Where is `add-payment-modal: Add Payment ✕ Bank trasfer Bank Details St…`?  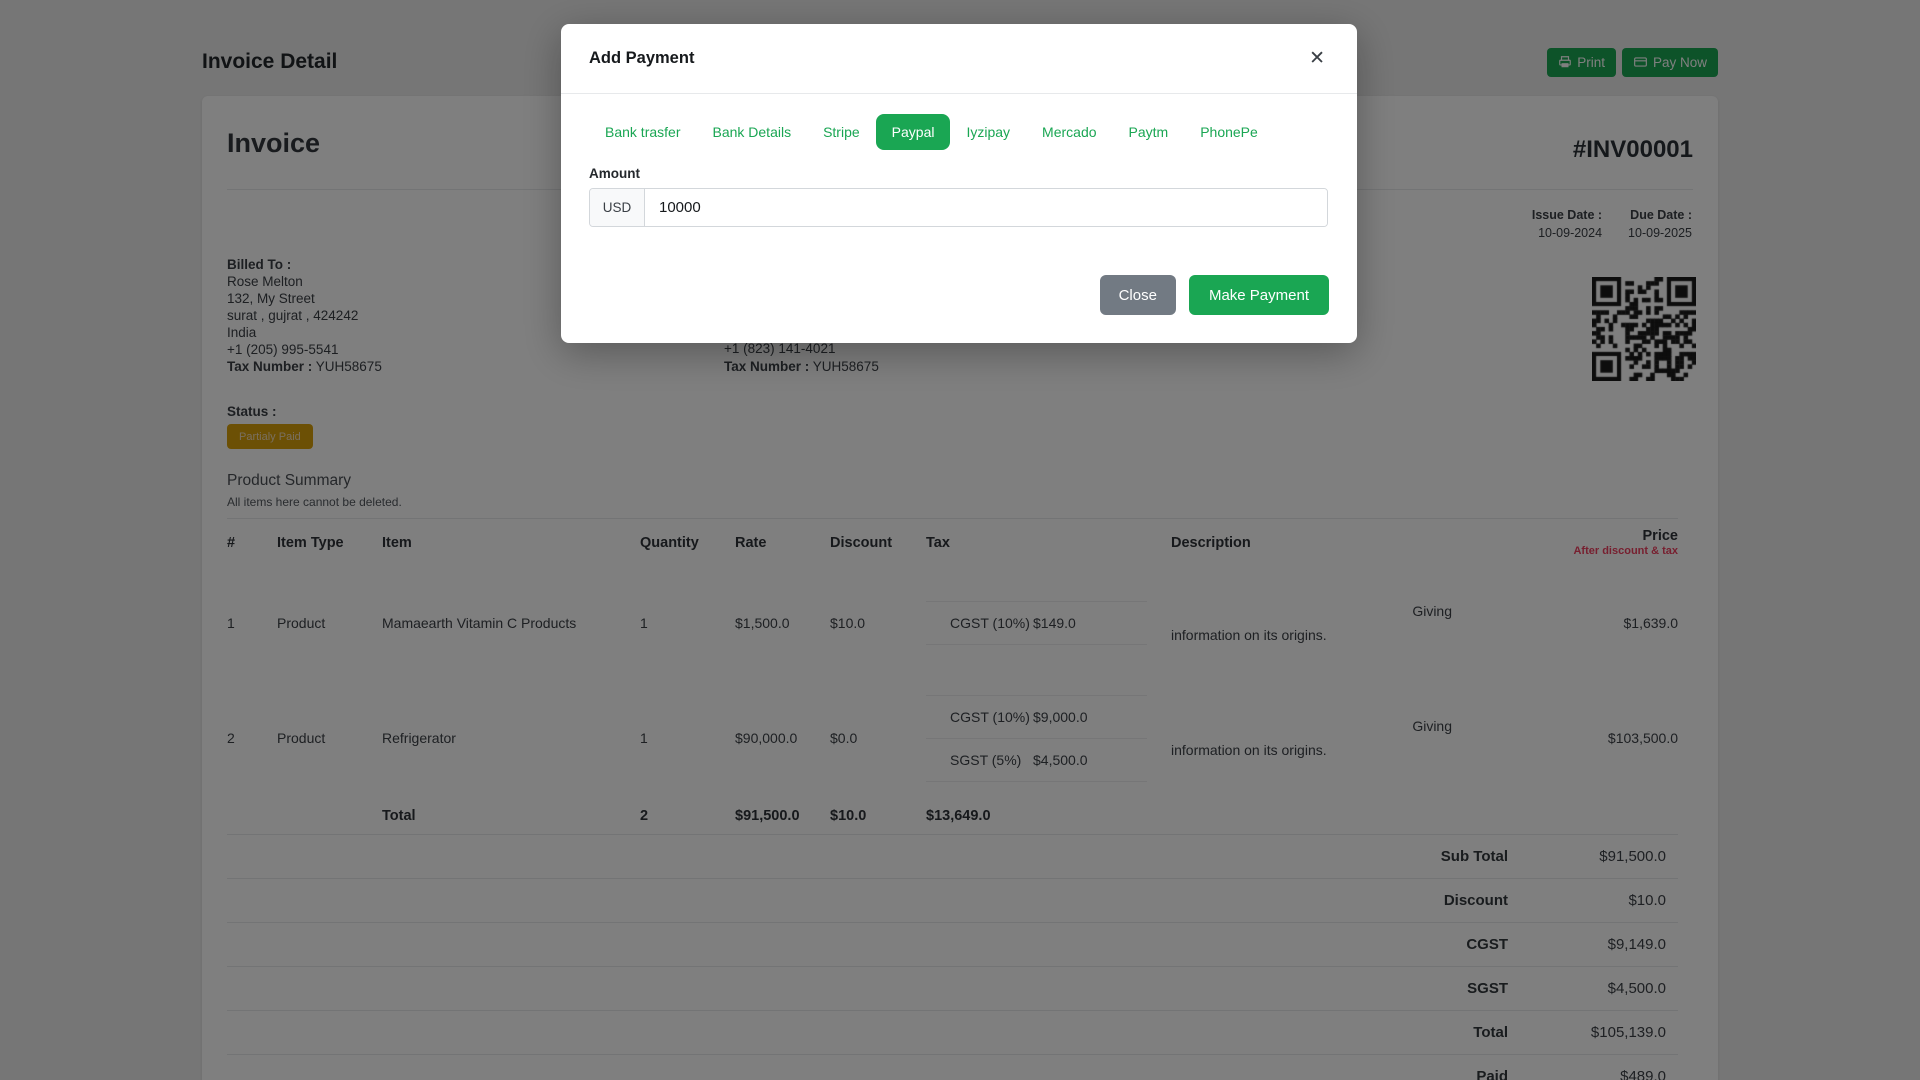
add-payment-modal: Add Payment ✕ Bank trasfer Bank Details St… is located at coordinates (959, 183).